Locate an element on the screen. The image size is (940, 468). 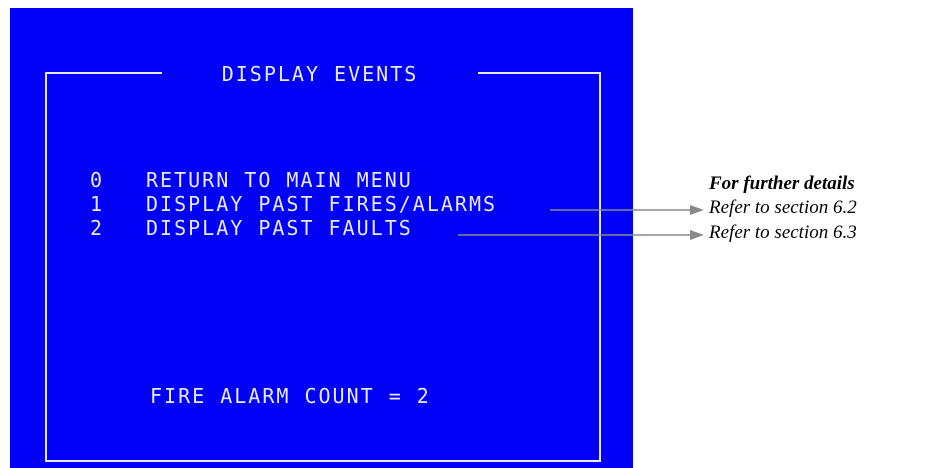
note-section-6-2: Refer to section 6.2 is located at coordinates (783, 207).